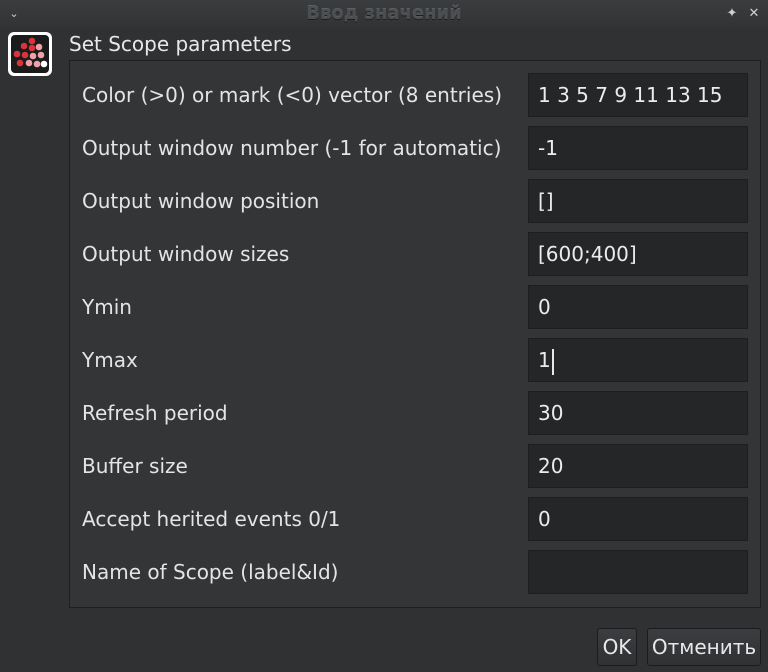 This screenshot has height=672, width=768. What do you see at coordinates (30, 54) in the screenshot?
I see `scilab-dots-icon` at bounding box center [30, 54].